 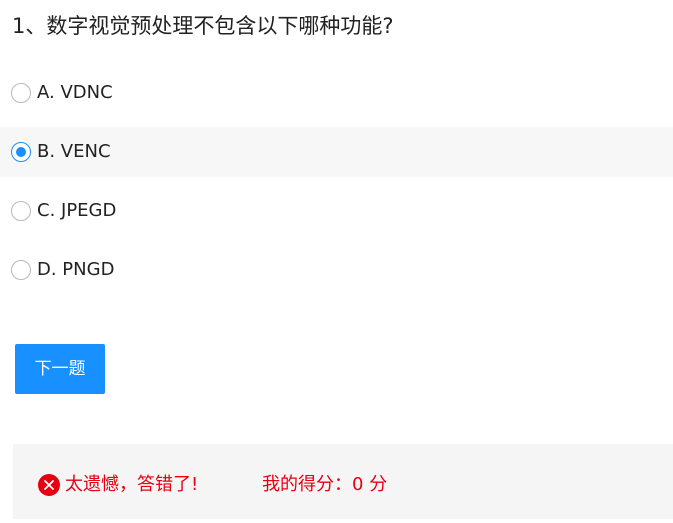 What do you see at coordinates (21, 93) in the screenshot?
I see `option-a-radio` at bounding box center [21, 93].